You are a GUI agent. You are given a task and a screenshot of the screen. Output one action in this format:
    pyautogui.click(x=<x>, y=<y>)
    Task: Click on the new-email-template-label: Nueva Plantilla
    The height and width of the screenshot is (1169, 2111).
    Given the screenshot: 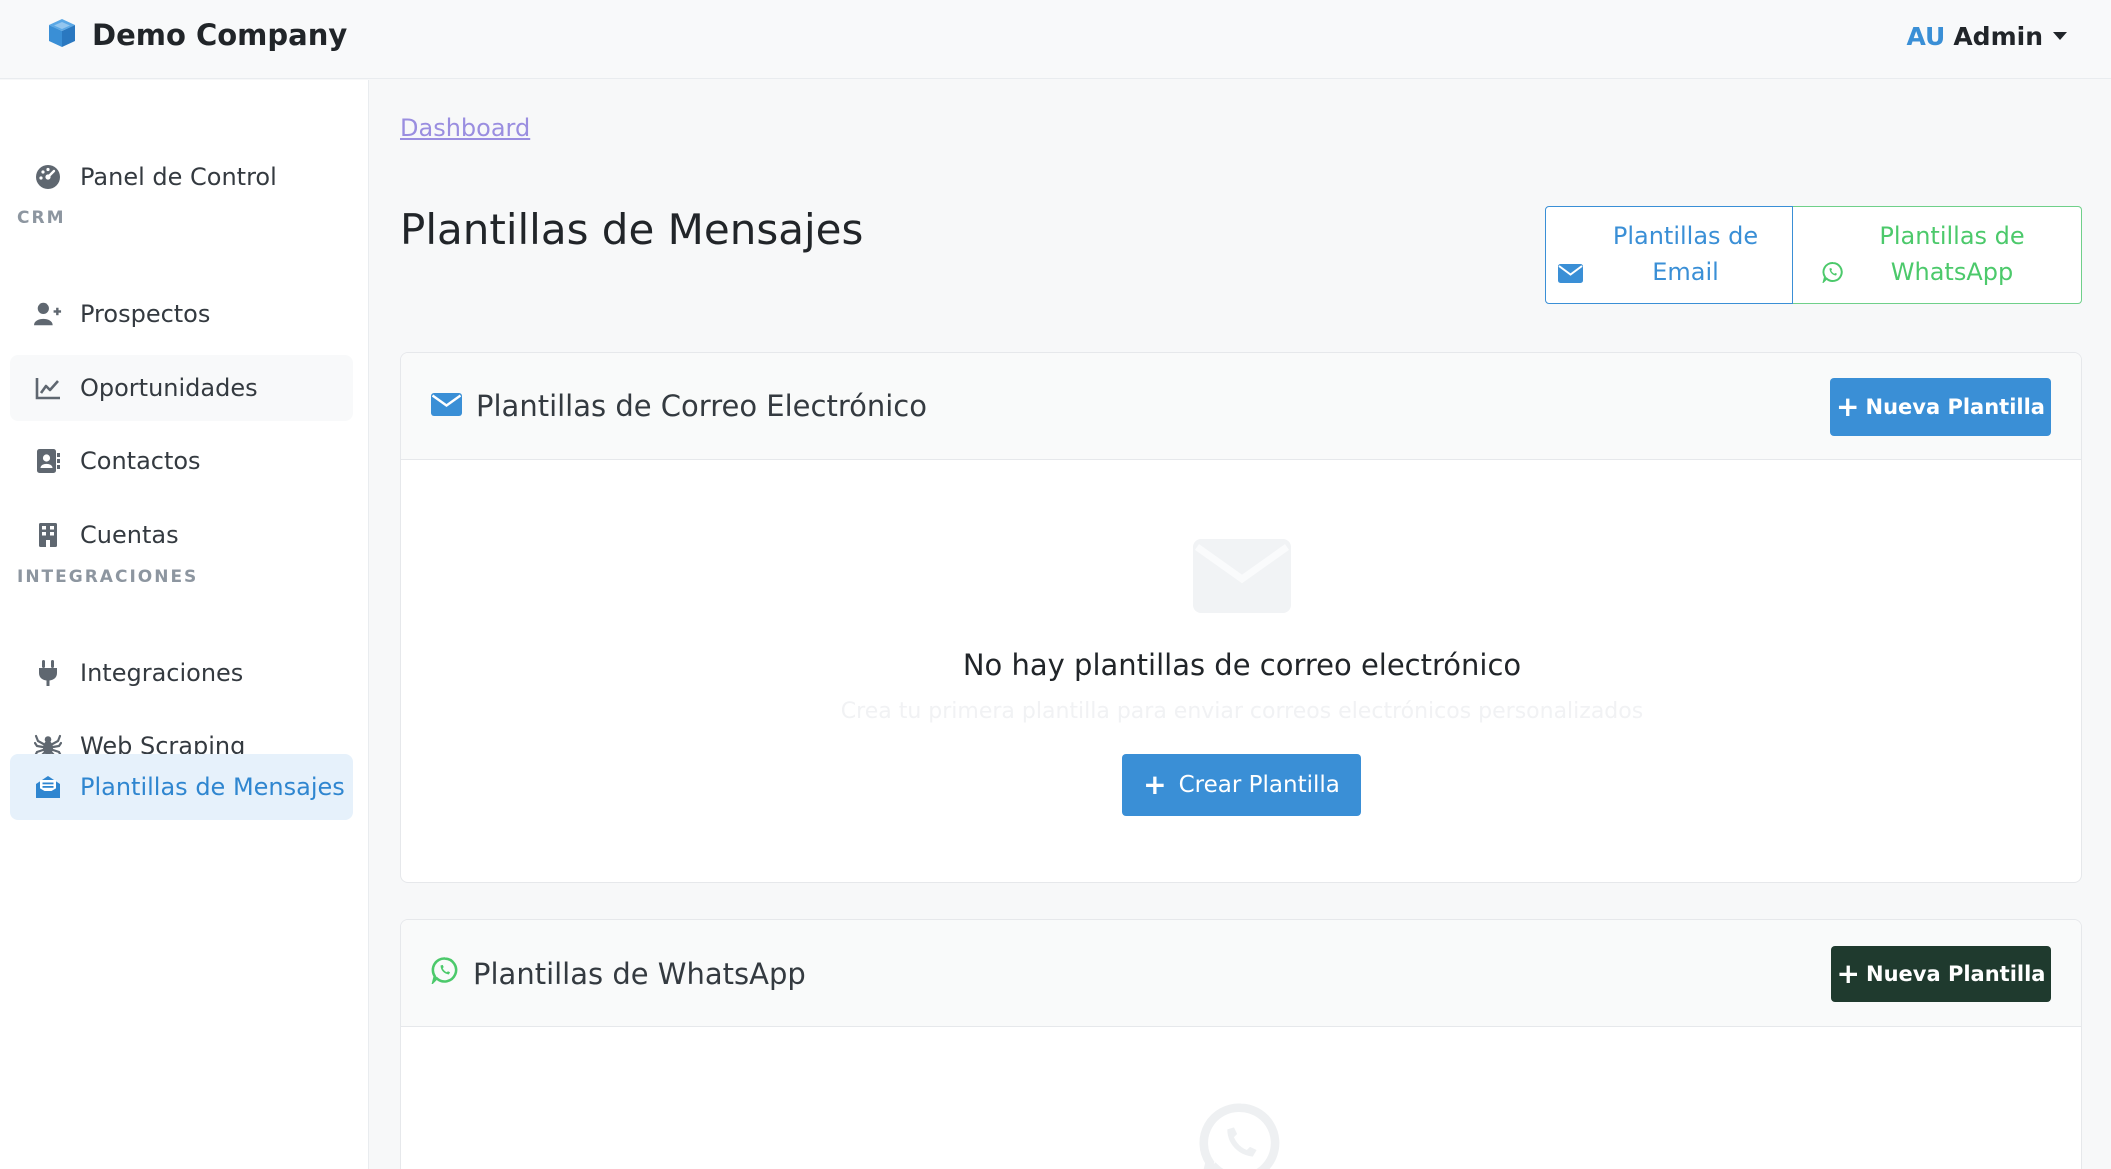 What is the action you would take?
    pyautogui.click(x=1955, y=407)
    